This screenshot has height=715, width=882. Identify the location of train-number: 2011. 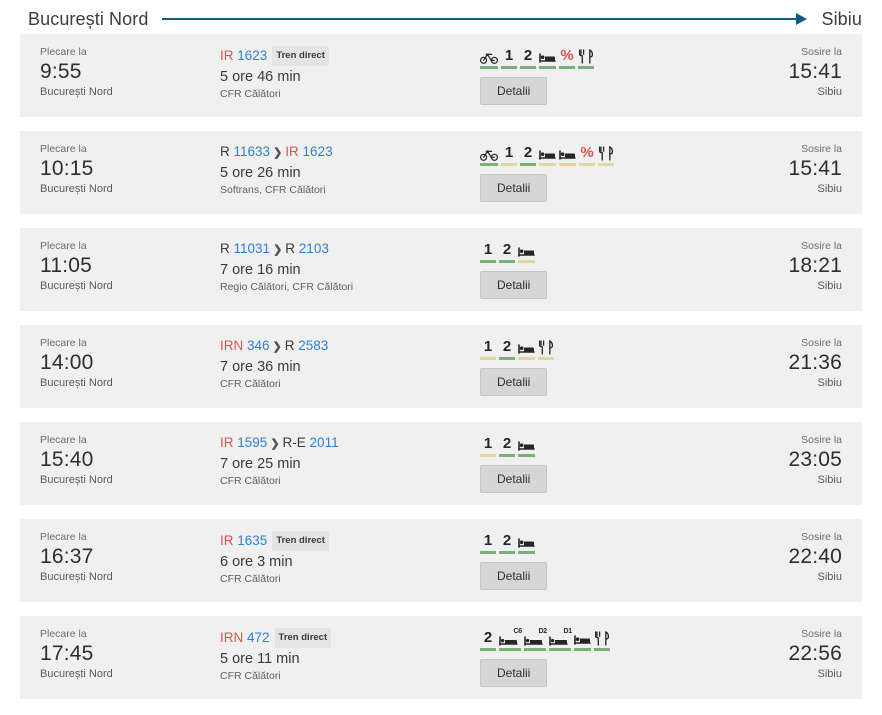
(324, 442).